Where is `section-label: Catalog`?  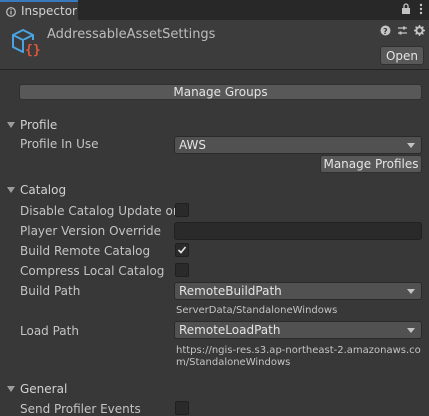 section-label: Catalog is located at coordinates (43, 190).